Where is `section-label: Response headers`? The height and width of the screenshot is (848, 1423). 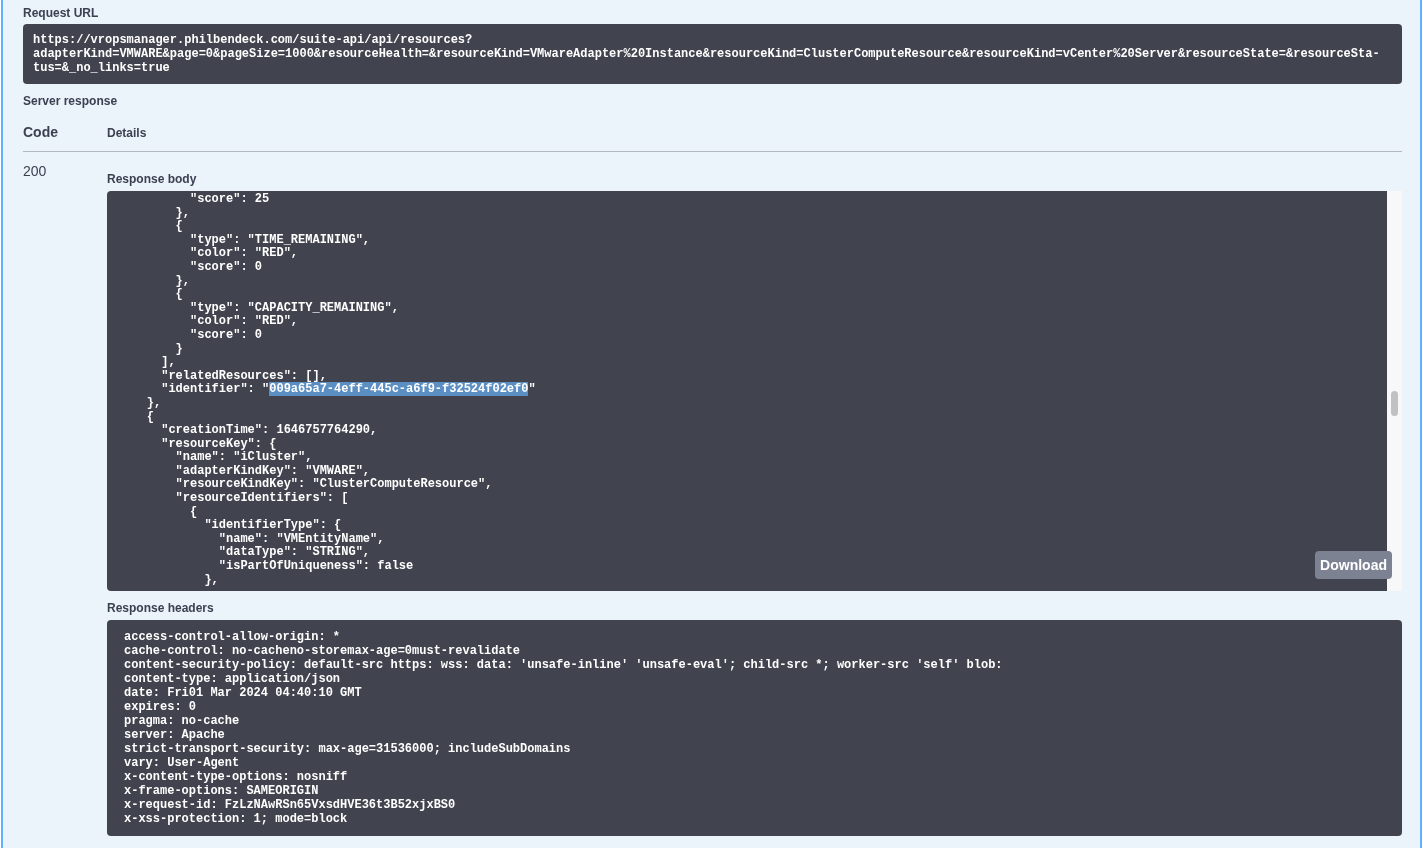
section-label: Response headers is located at coordinates (161, 608).